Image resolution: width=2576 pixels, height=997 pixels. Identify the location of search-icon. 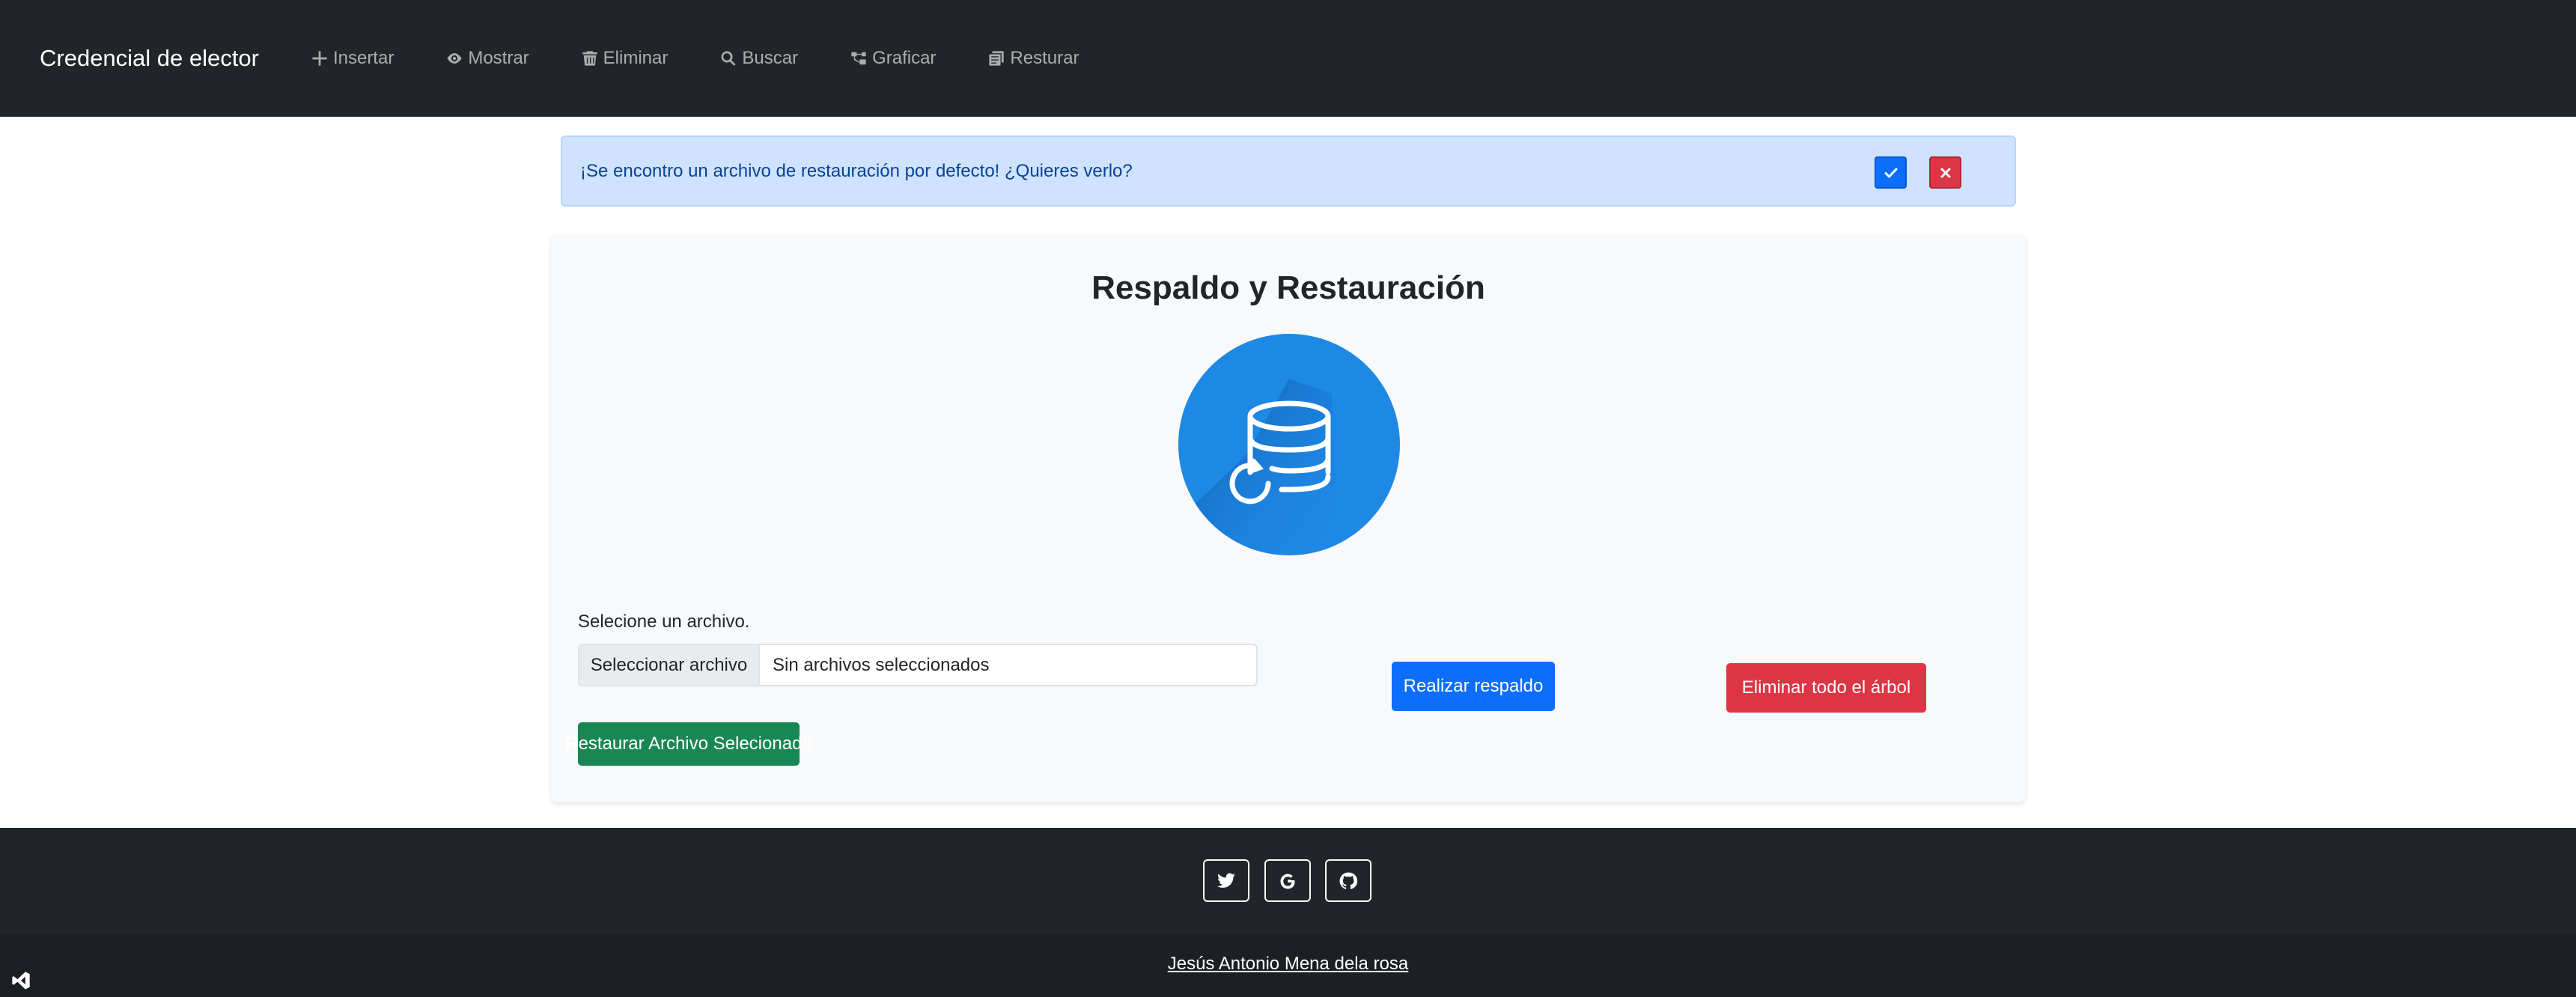
(728, 58).